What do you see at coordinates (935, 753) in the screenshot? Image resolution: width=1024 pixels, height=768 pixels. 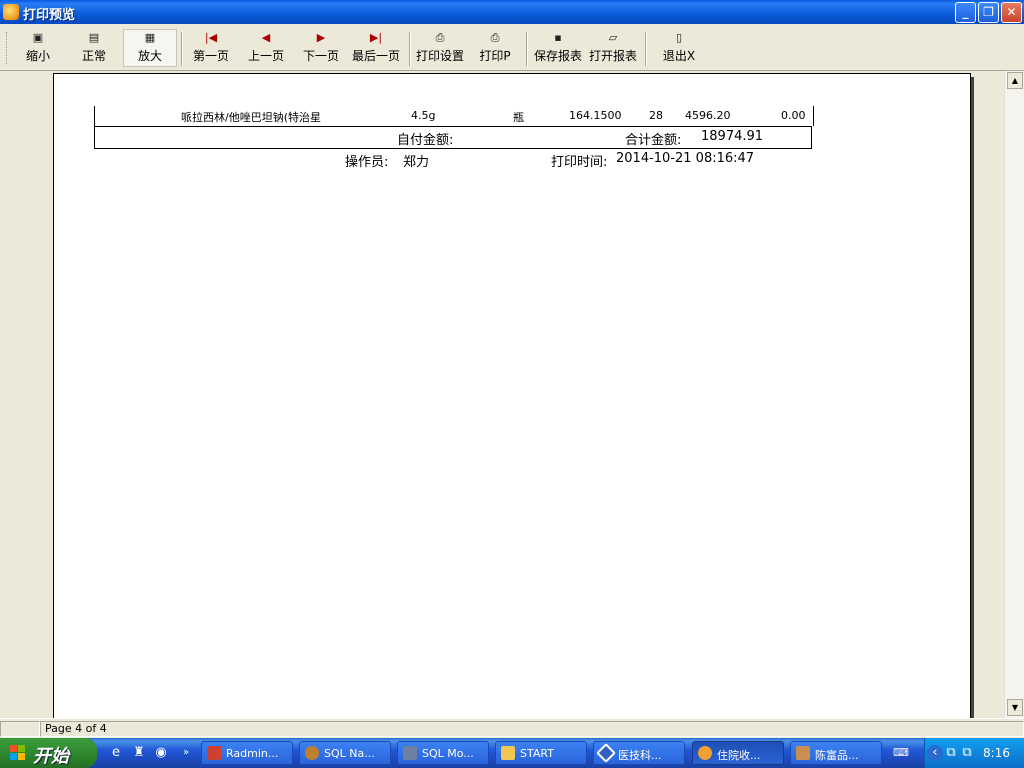 I see `tray-expand-icon: ‹` at bounding box center [935, 753].